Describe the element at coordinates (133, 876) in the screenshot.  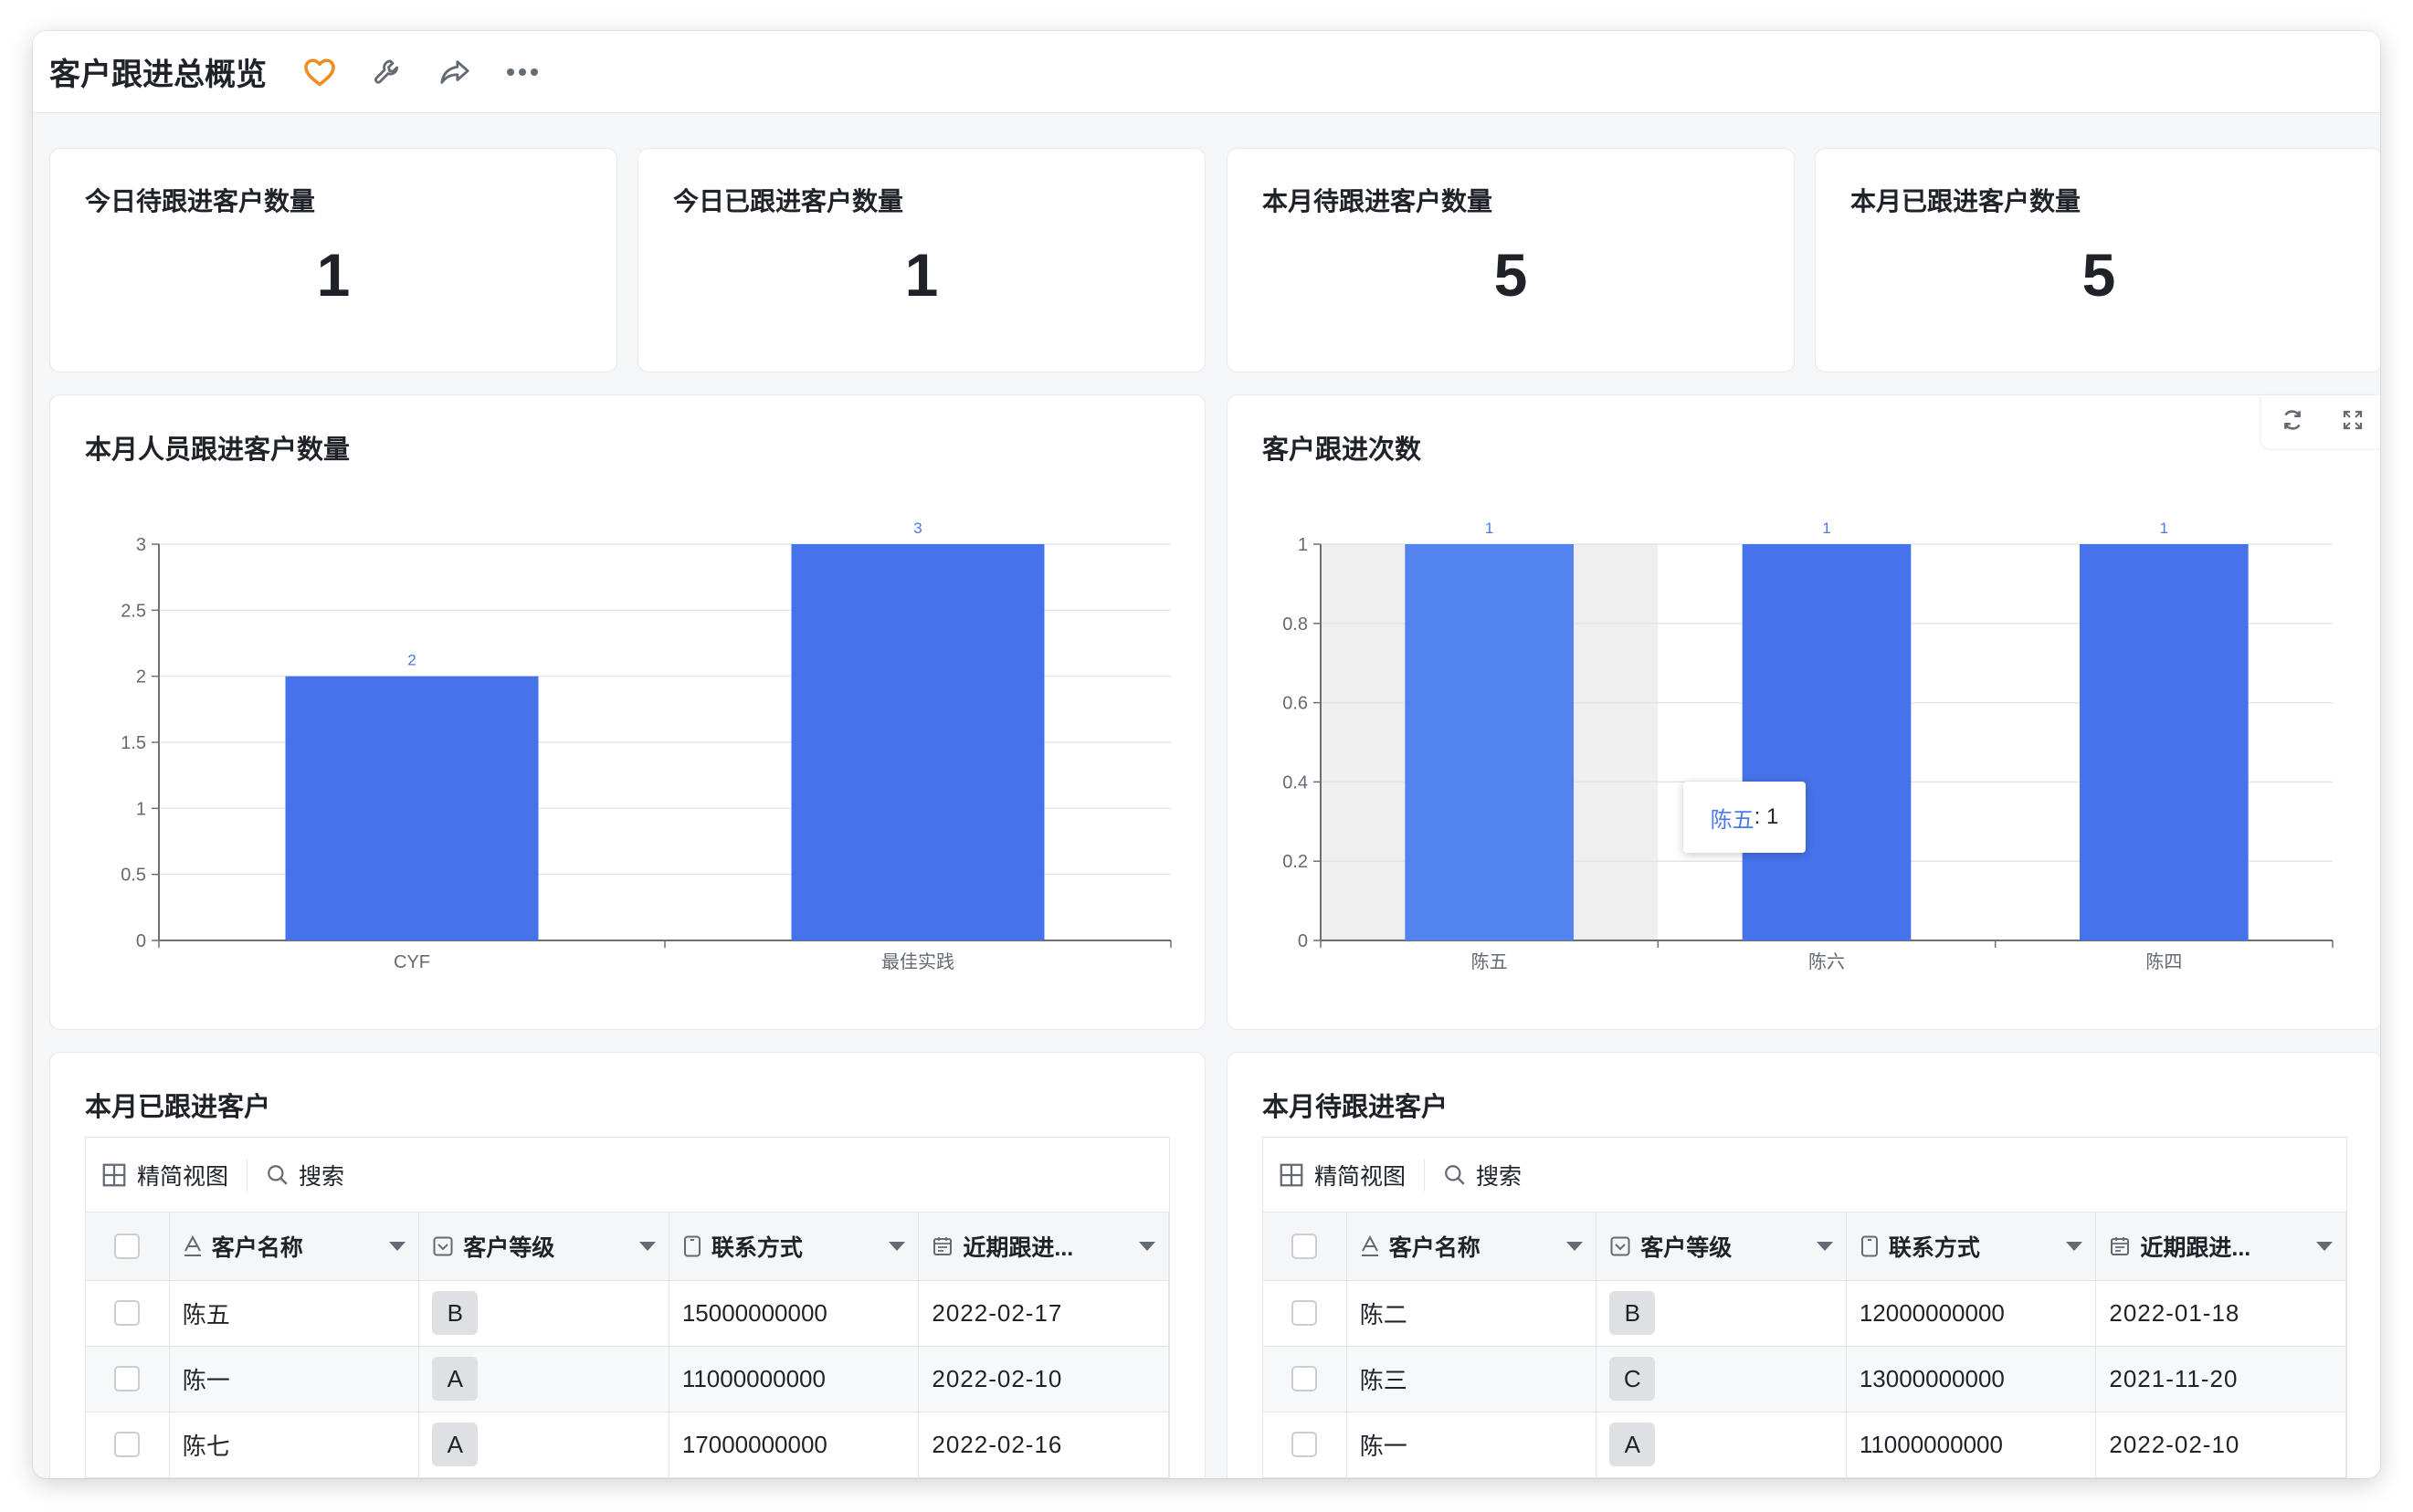
I see `y-tick-label: 0.5` at that location.